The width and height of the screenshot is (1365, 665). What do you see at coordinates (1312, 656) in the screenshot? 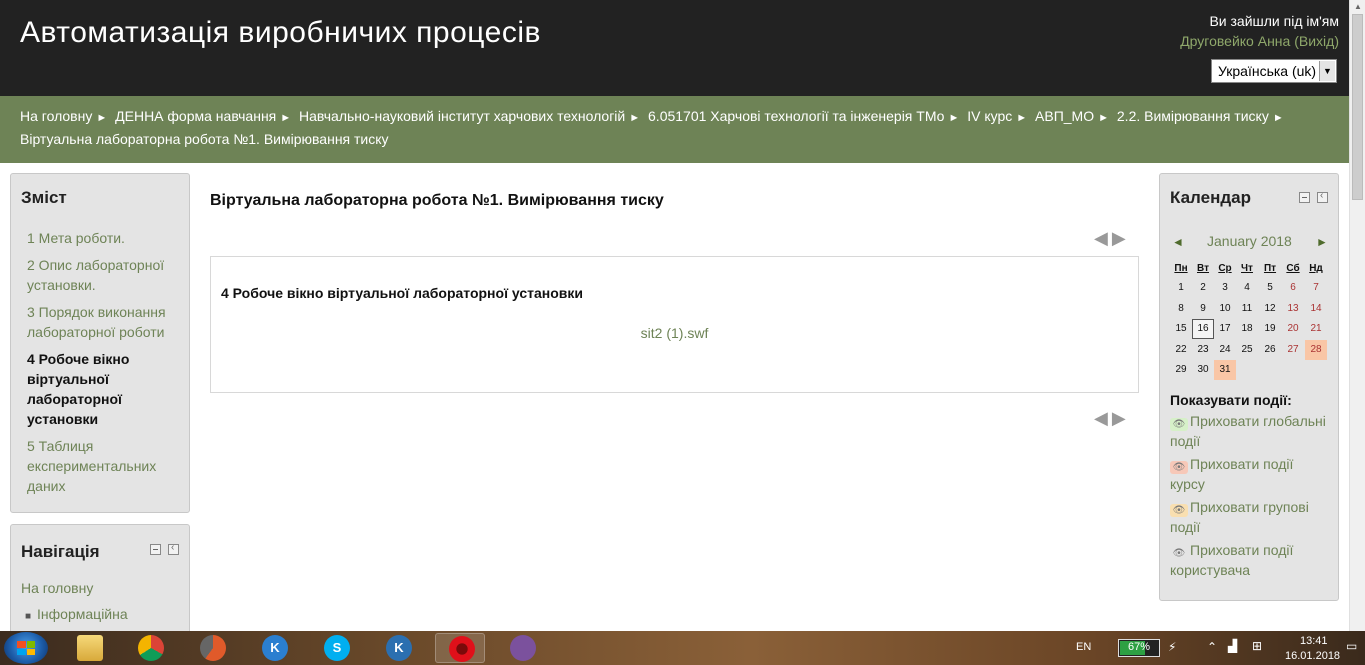
I see `clock-date: 16.01.2018` at bounding box center [1312, 656].